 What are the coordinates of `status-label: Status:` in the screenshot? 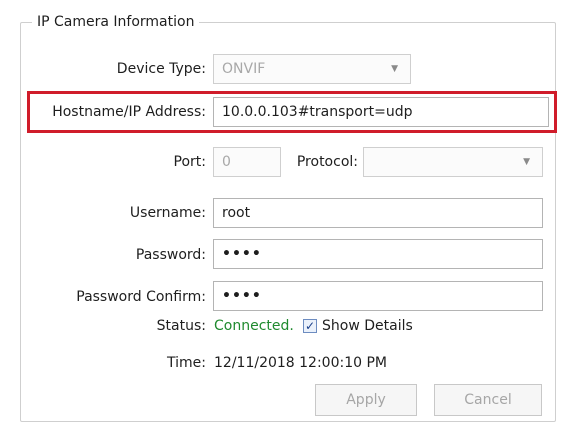 It's located at (181, 326).